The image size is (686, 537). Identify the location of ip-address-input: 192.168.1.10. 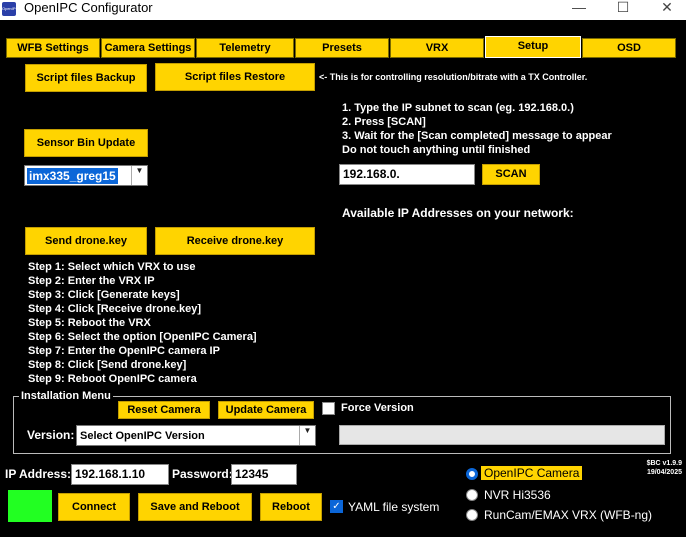
(120, 474).